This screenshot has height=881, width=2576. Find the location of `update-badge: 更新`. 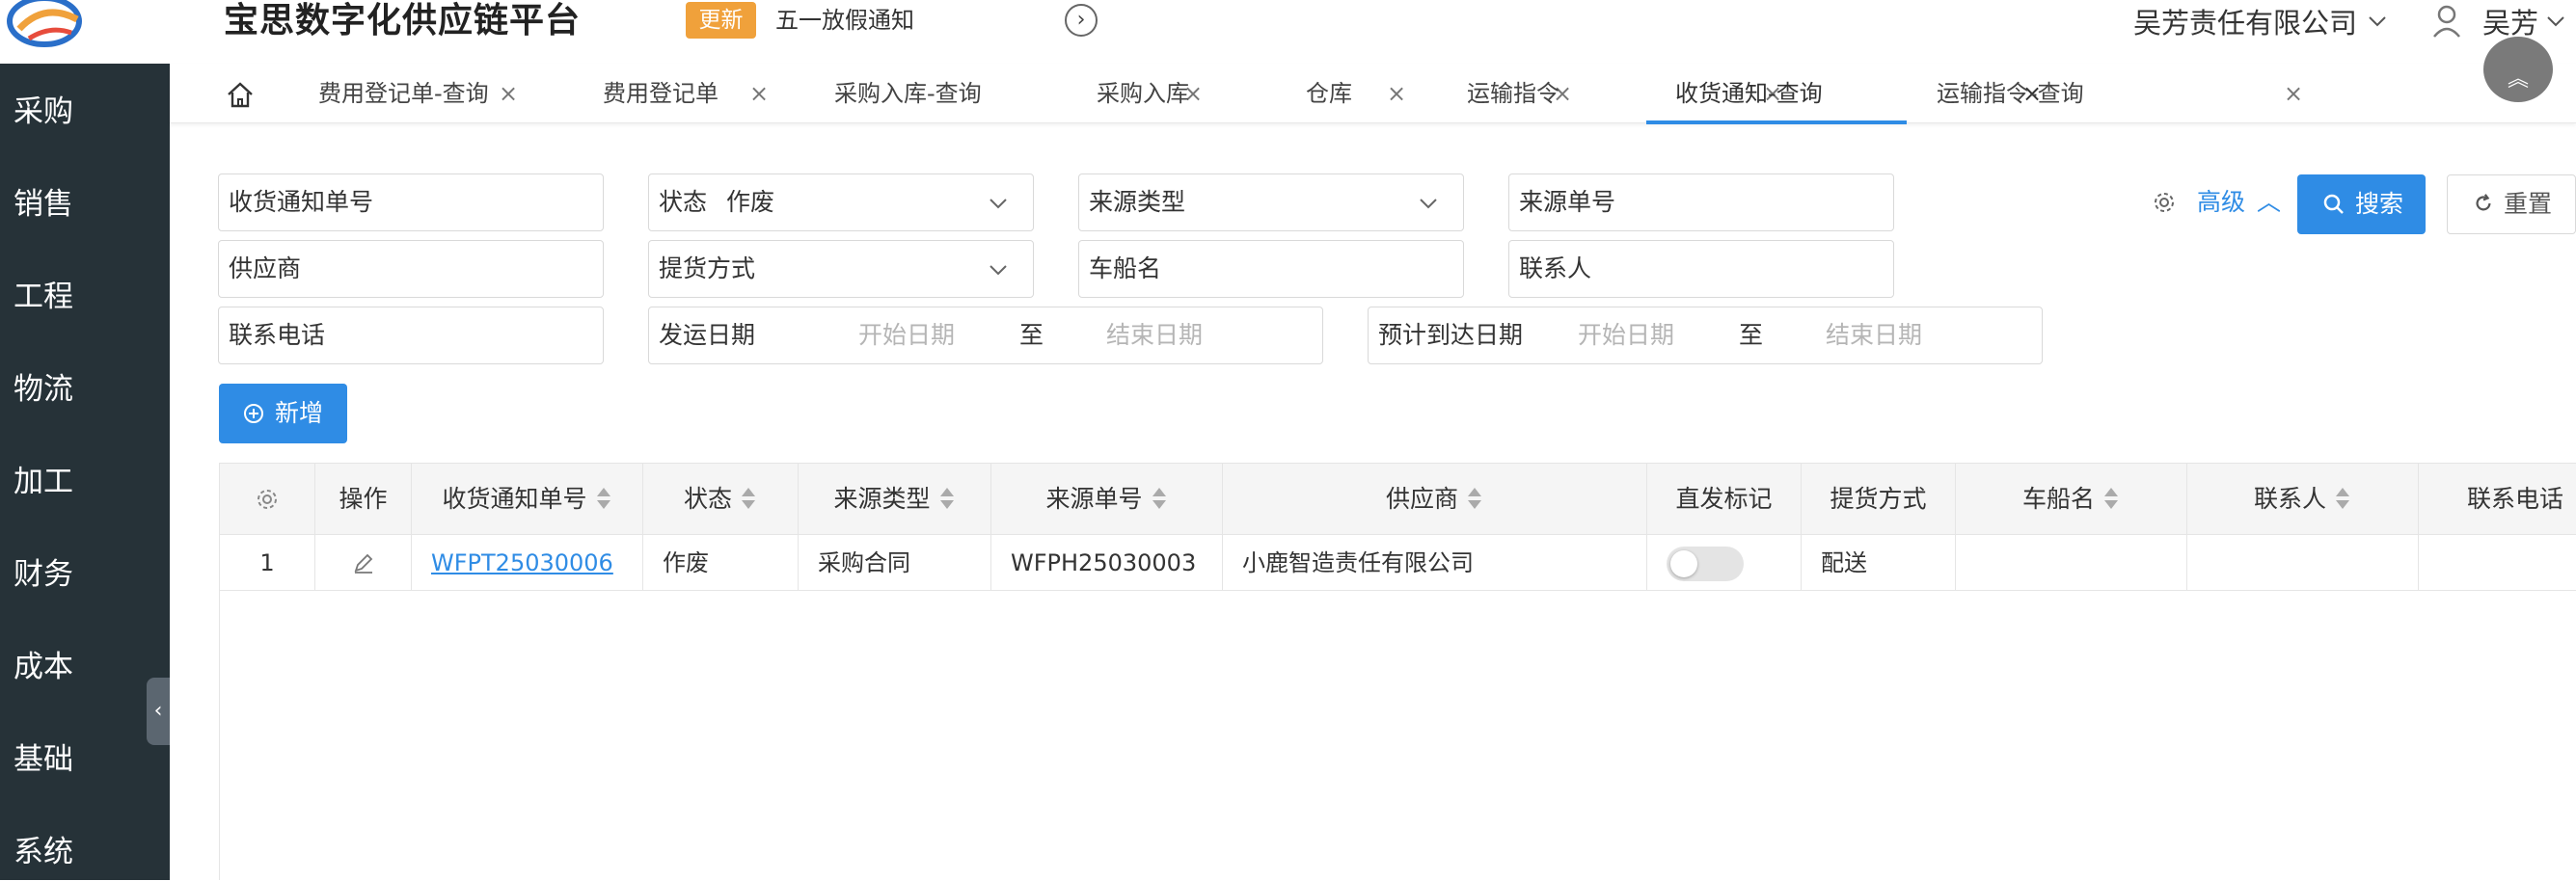

update-badge: 更新 is located at coordinates (721, 20).